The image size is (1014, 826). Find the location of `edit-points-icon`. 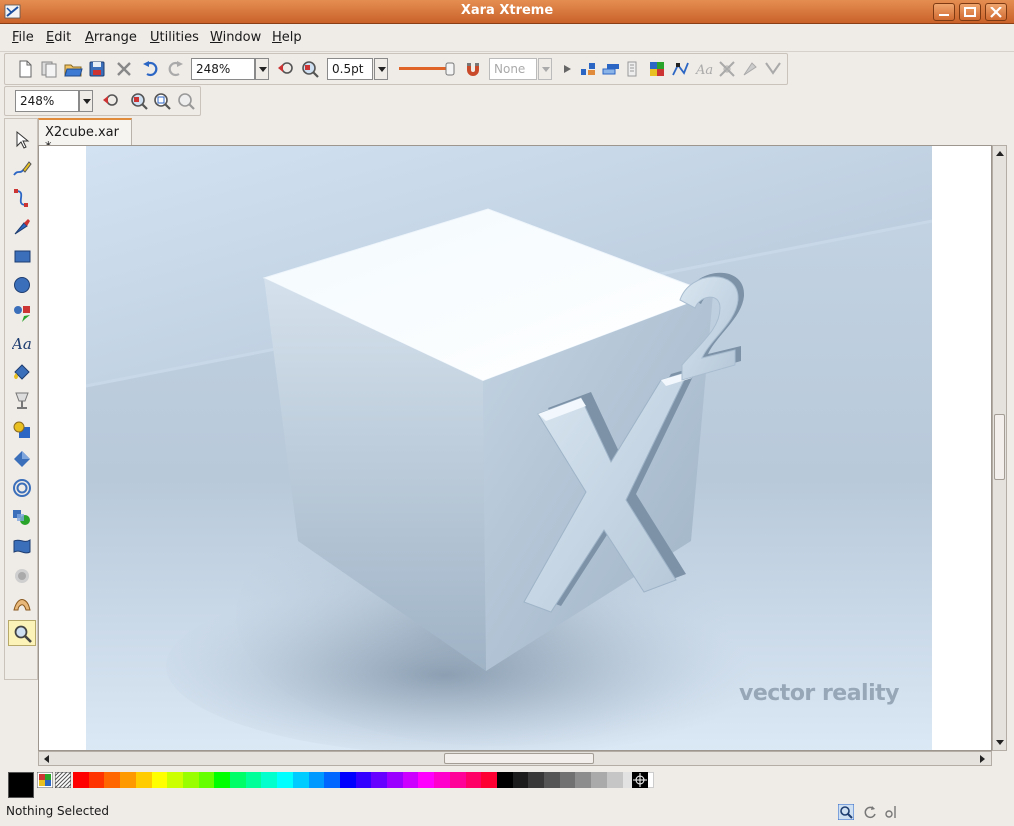

edit-points-icon is located at coordinates (680, 69).